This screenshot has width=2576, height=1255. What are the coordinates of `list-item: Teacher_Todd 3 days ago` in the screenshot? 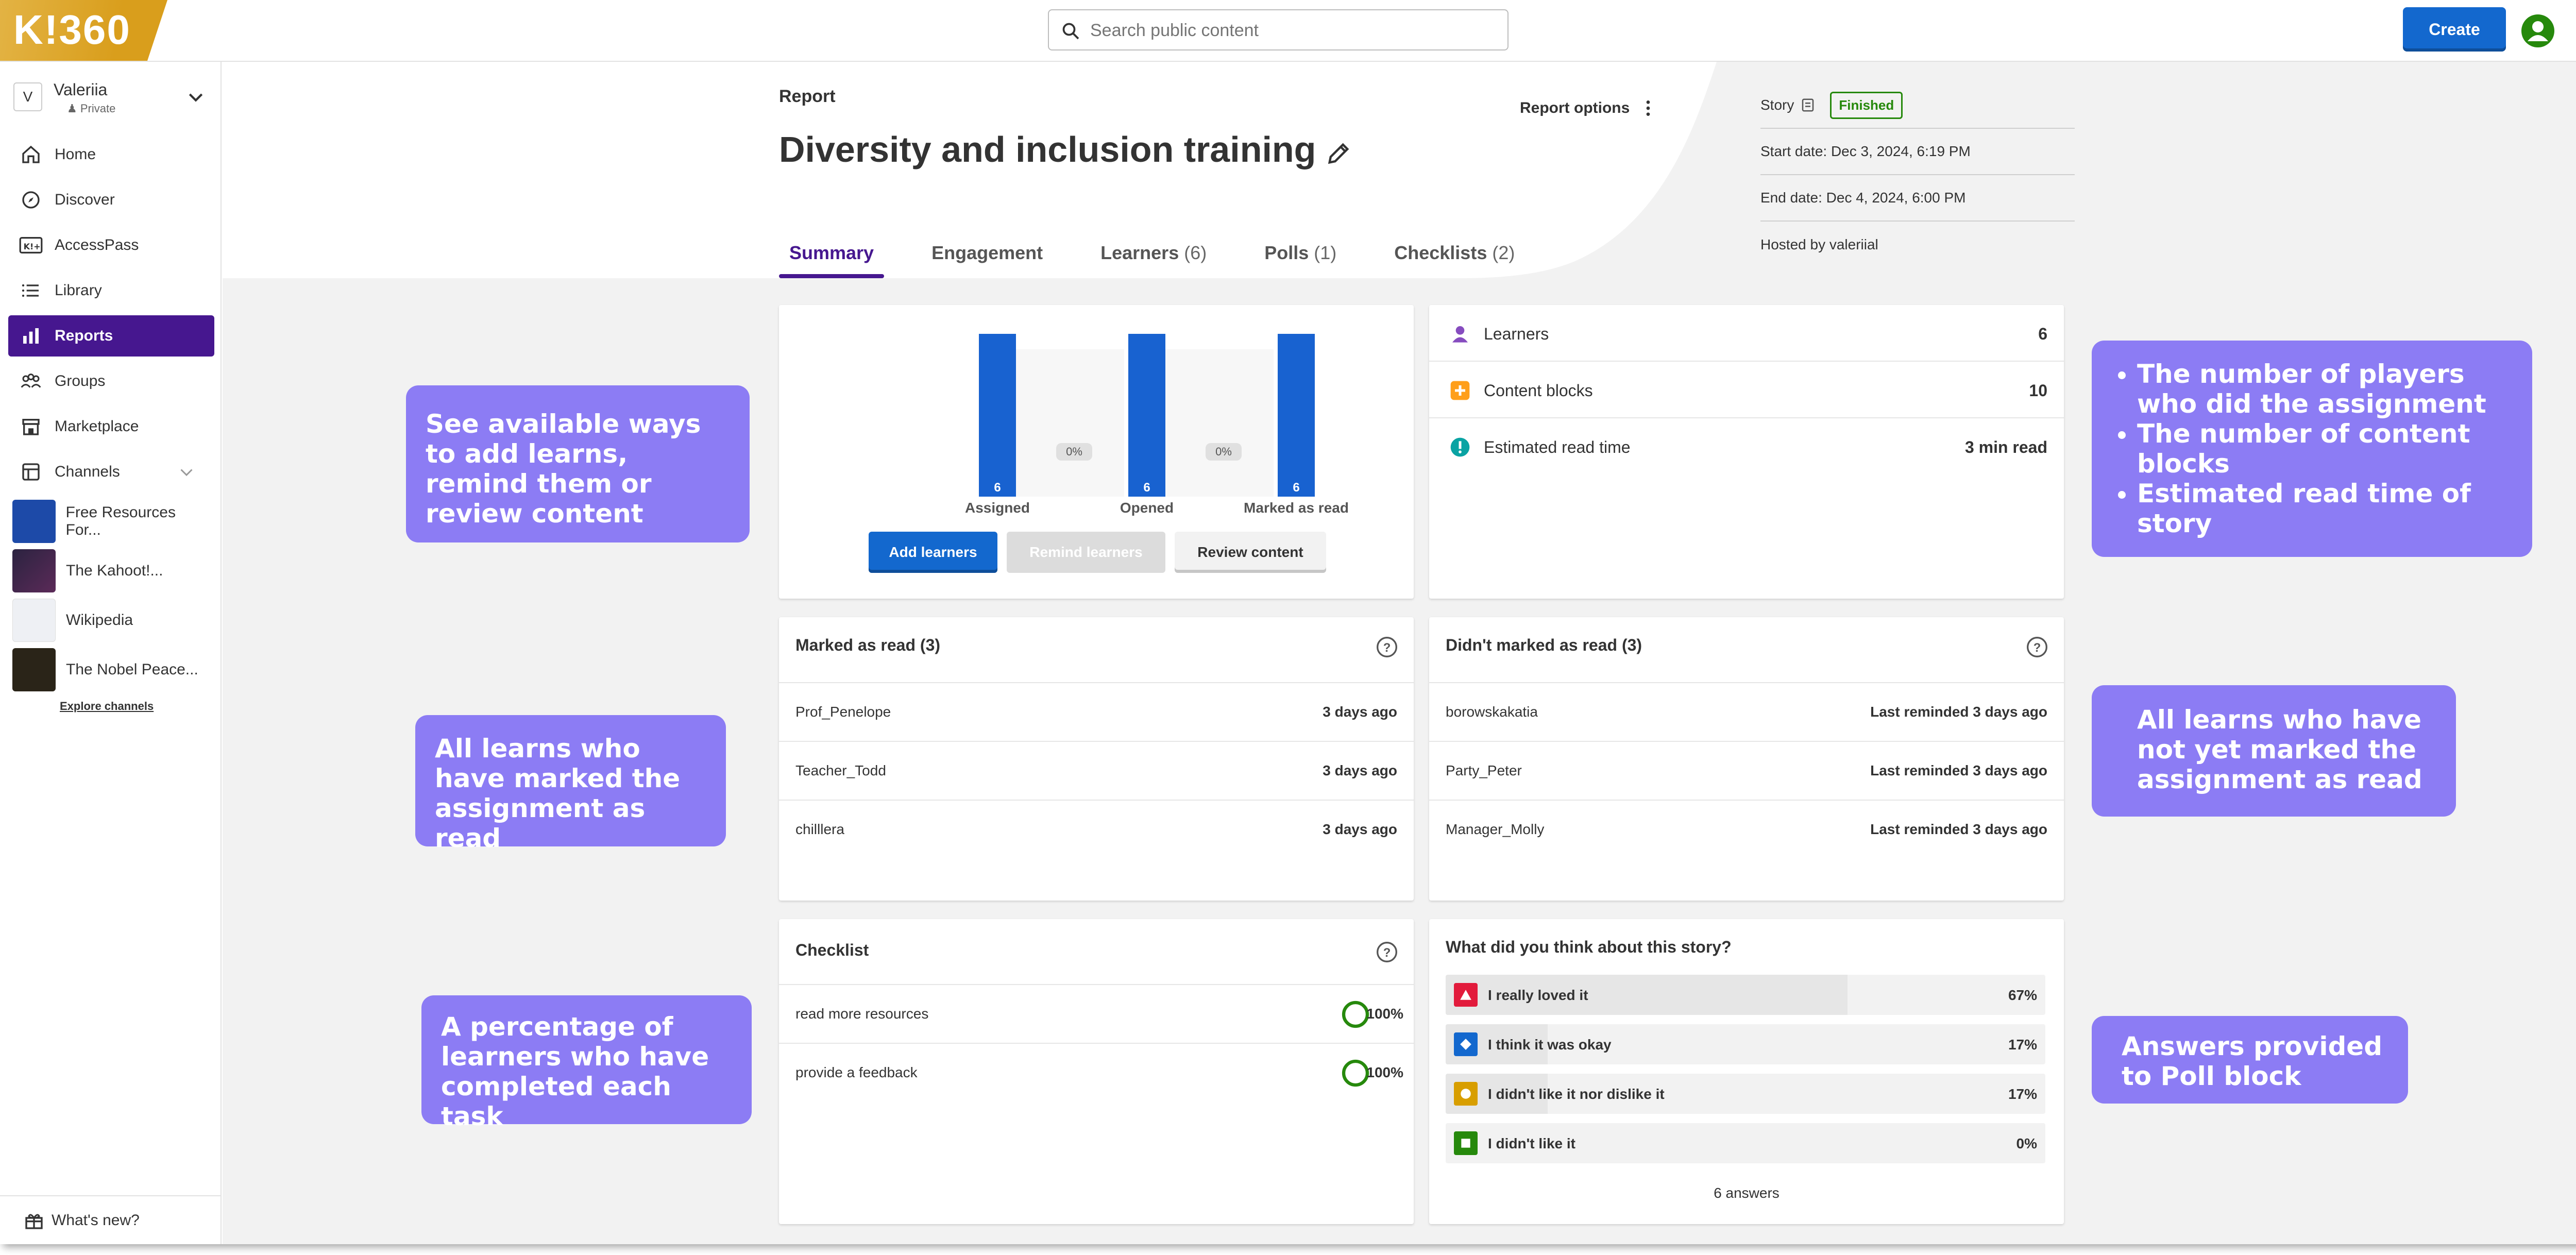 It's located at (1096, 770).